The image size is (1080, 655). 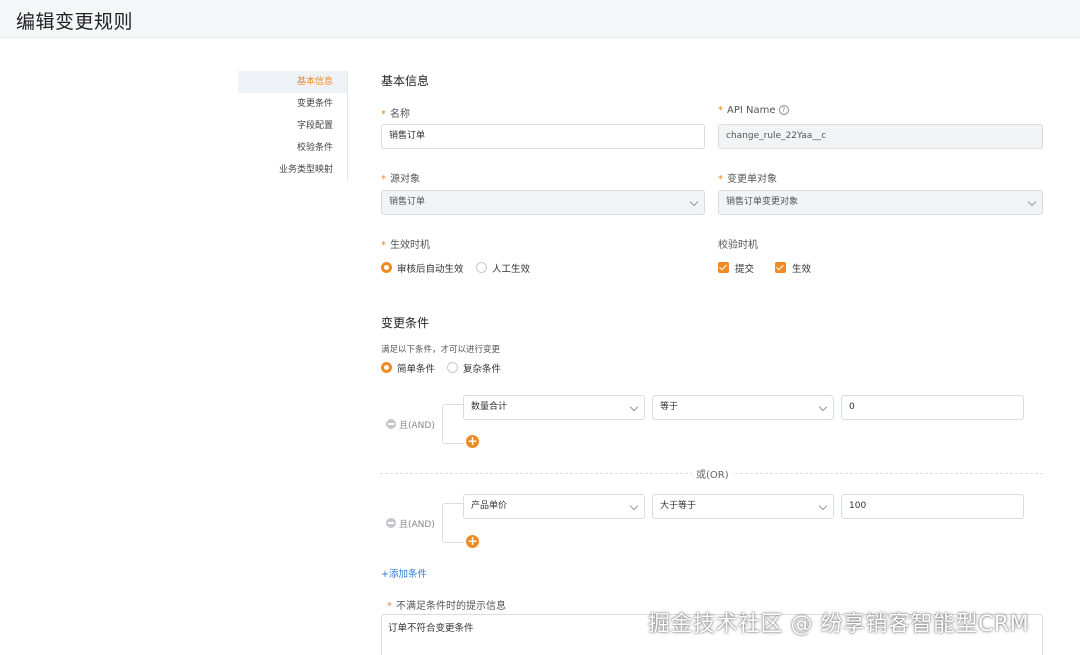 I want to click on api-name-label: * API Name?, so click(x=753, y=110).